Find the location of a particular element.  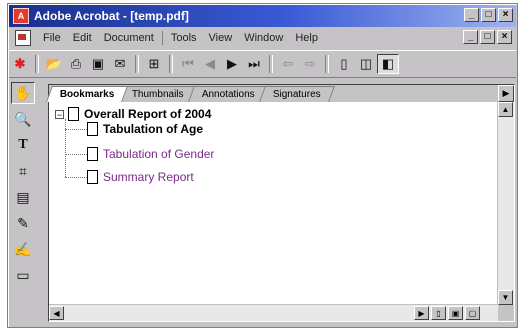

close-button: × is located at coordinates (505, 15).